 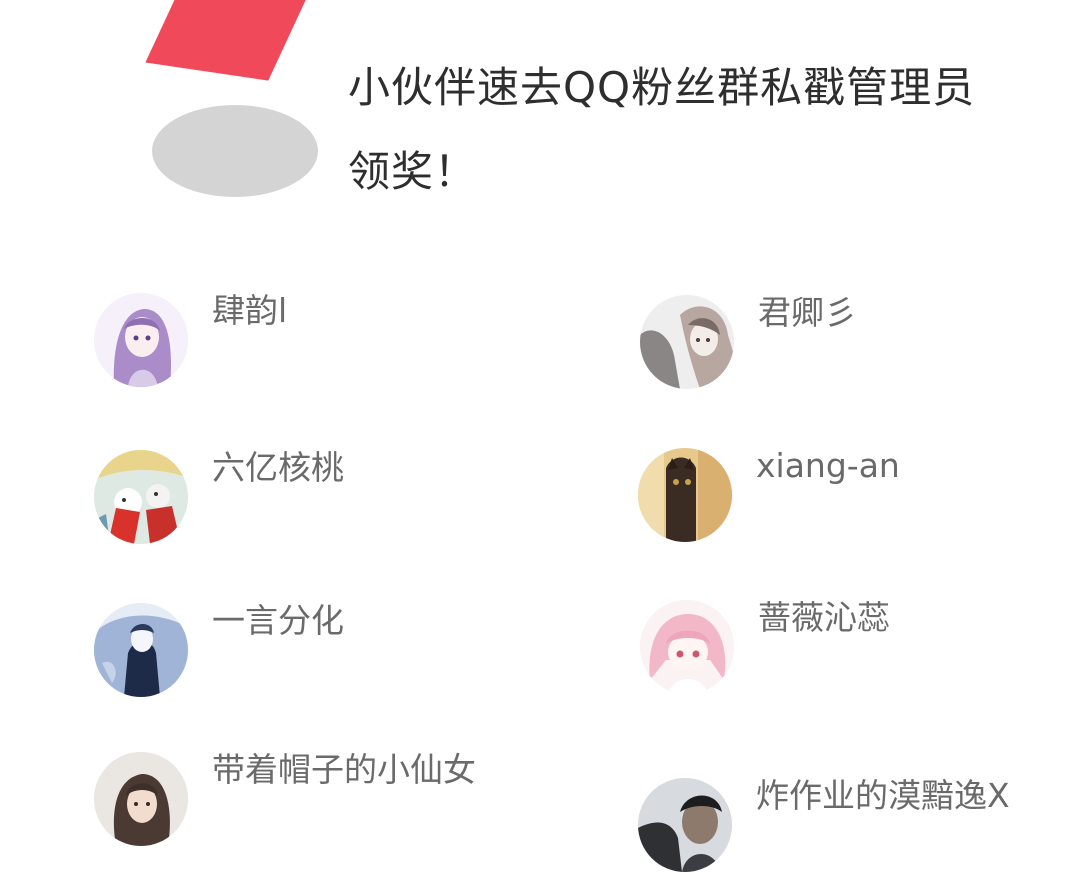 What do you see at coordinates (685, 825) in the screenshot?
I see `dark-photo-avatar-icon` at bounding box center [685, 825].